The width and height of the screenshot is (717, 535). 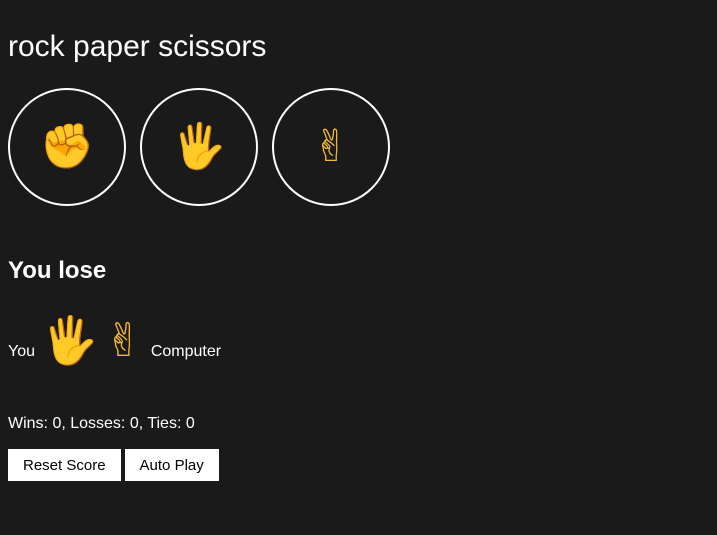 What do you see at coordinates (186, 351) in the screenshot?
I see `computer-label: Computer` at bounding box center [186, 351].